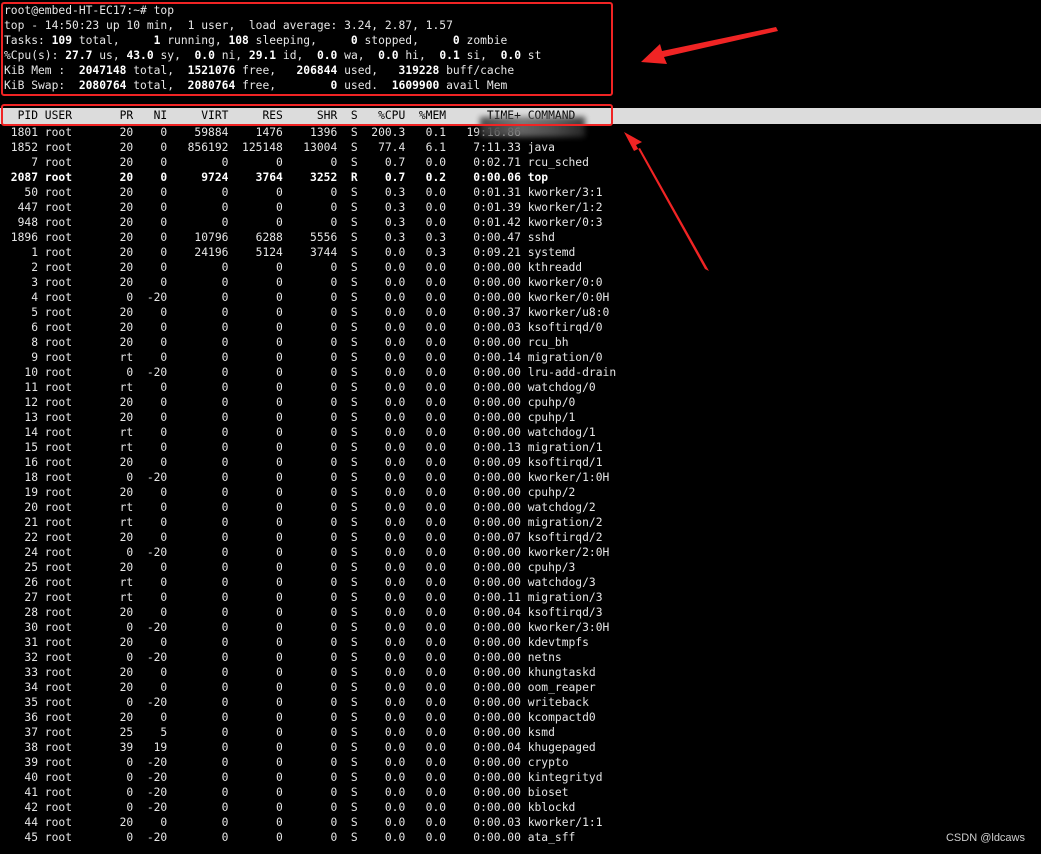 The image size is (1041, 854). What do you see at coordinates (709, 45) in the screenshot?
I see `arrow-to-summary` at bounding box center [709, 45].